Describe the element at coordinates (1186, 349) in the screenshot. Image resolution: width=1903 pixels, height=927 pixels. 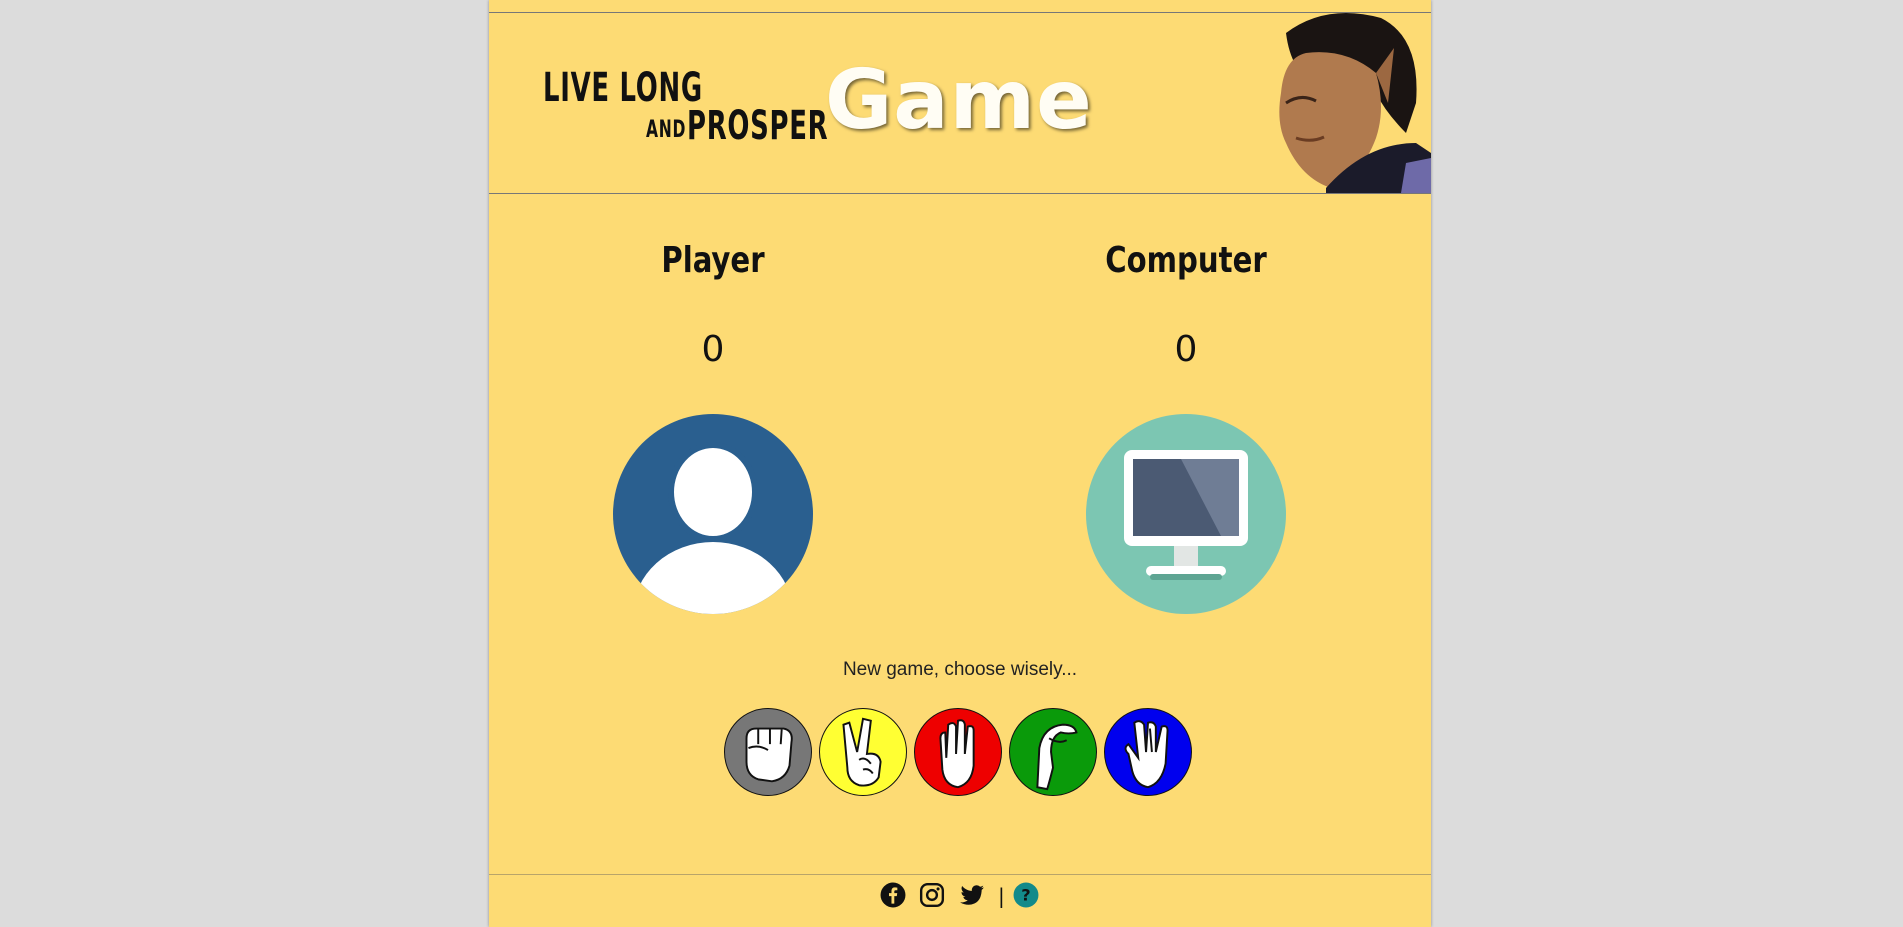
I see `computer-score: 0` at that location.